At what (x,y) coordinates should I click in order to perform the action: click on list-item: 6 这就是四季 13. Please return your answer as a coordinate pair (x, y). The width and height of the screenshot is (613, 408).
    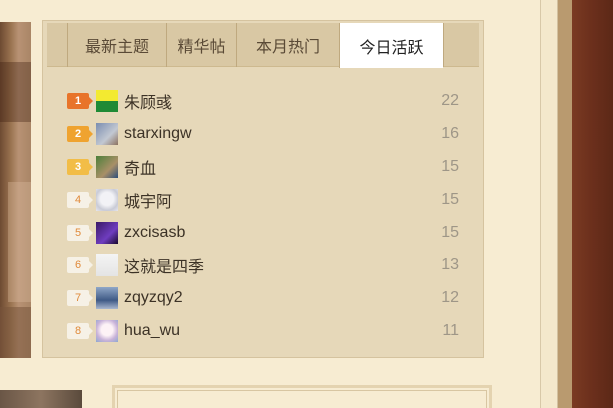
    Looking at the image, I should click on (263, 265).